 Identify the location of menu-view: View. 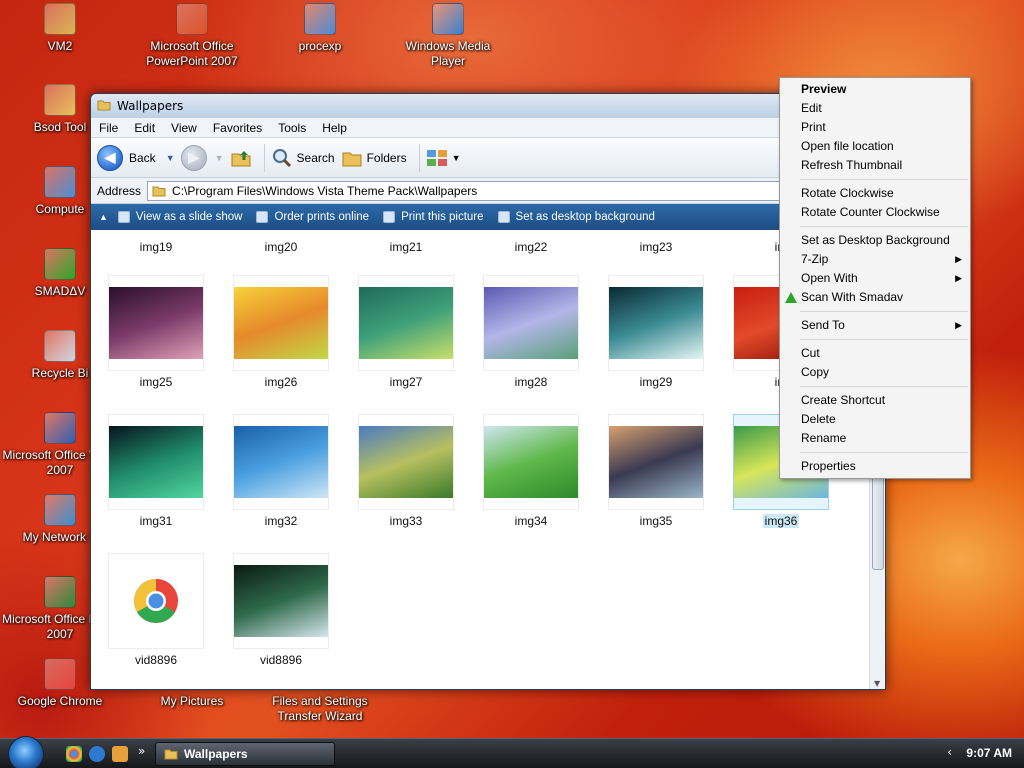
(184, 128).